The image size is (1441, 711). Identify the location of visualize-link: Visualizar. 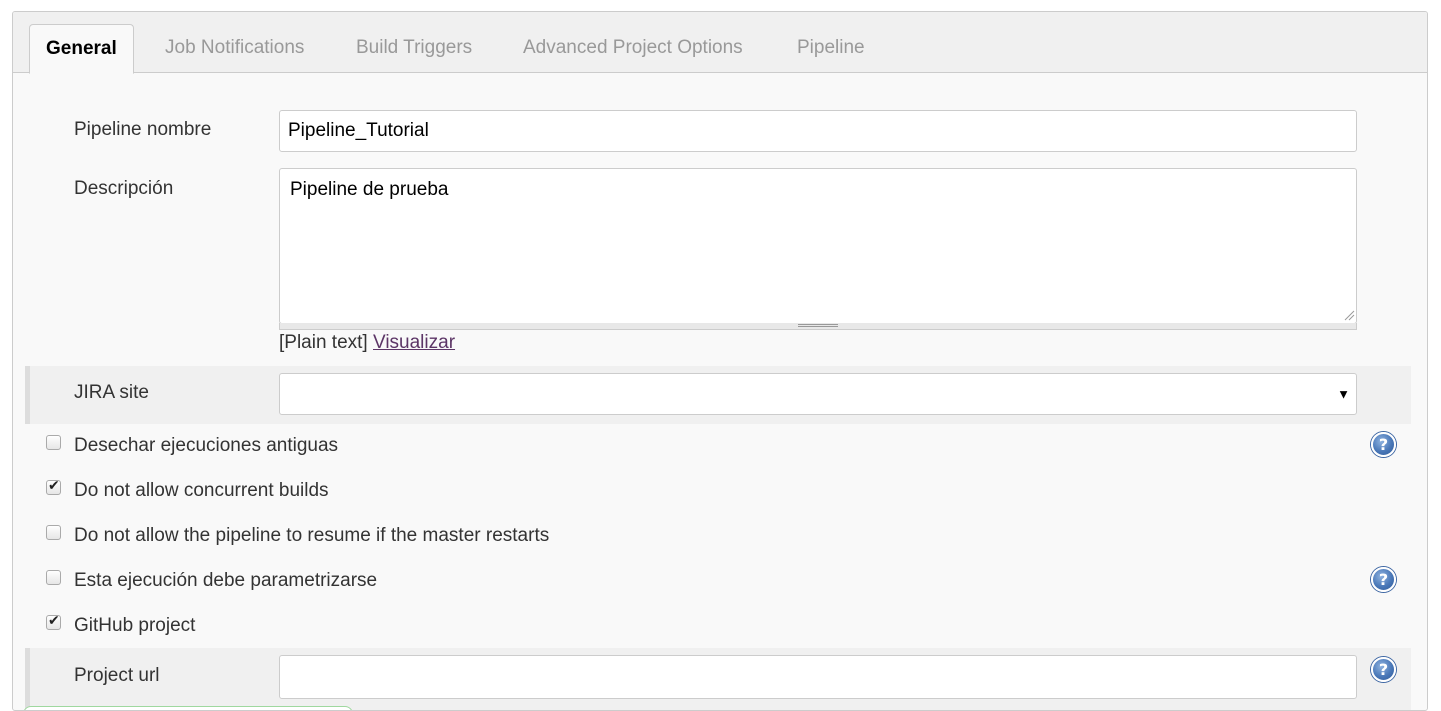
(414, 342).